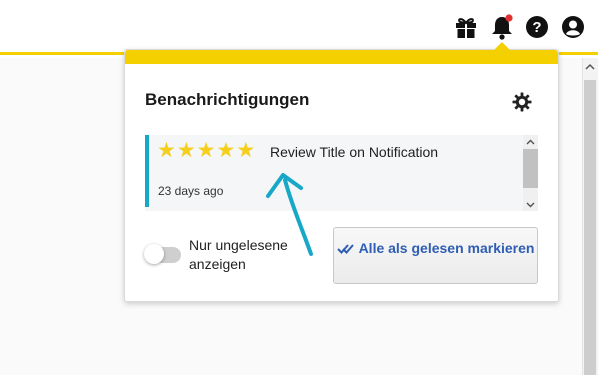 The image size is (598, 375). What do you see at coordinates (530, 168) in the screenshot?
I see `notification-list-scrollbar-thumb` at bounding box center [530, 168].